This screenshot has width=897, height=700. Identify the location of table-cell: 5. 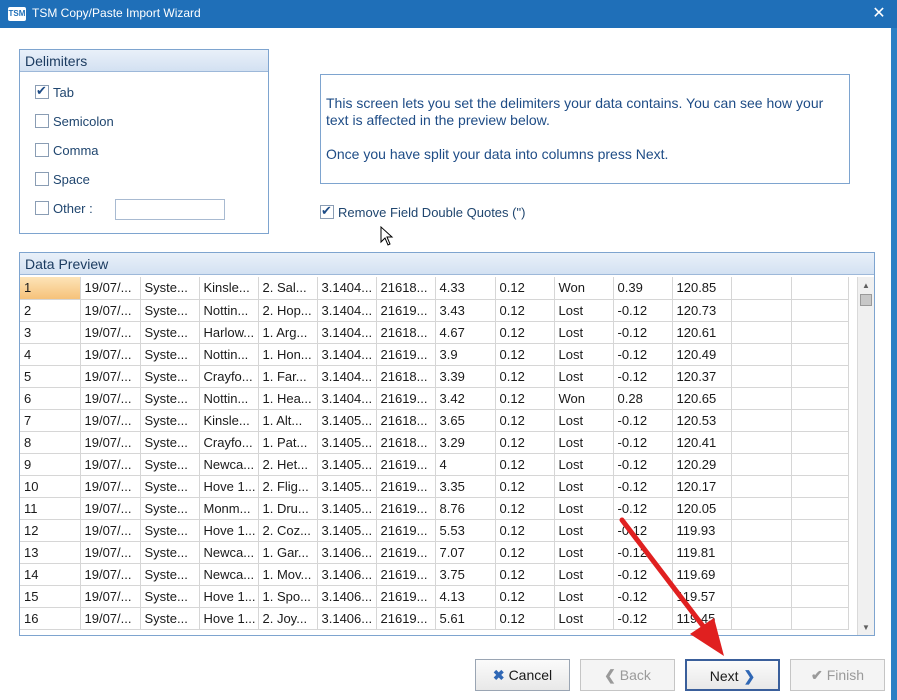
(50, 376).